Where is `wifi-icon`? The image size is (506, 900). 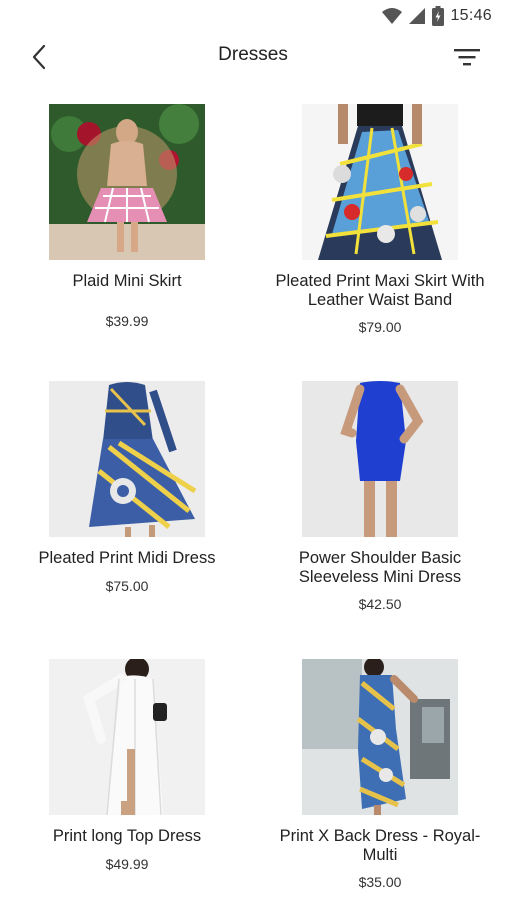 wifi-icon is located at coordinates (392, 16).